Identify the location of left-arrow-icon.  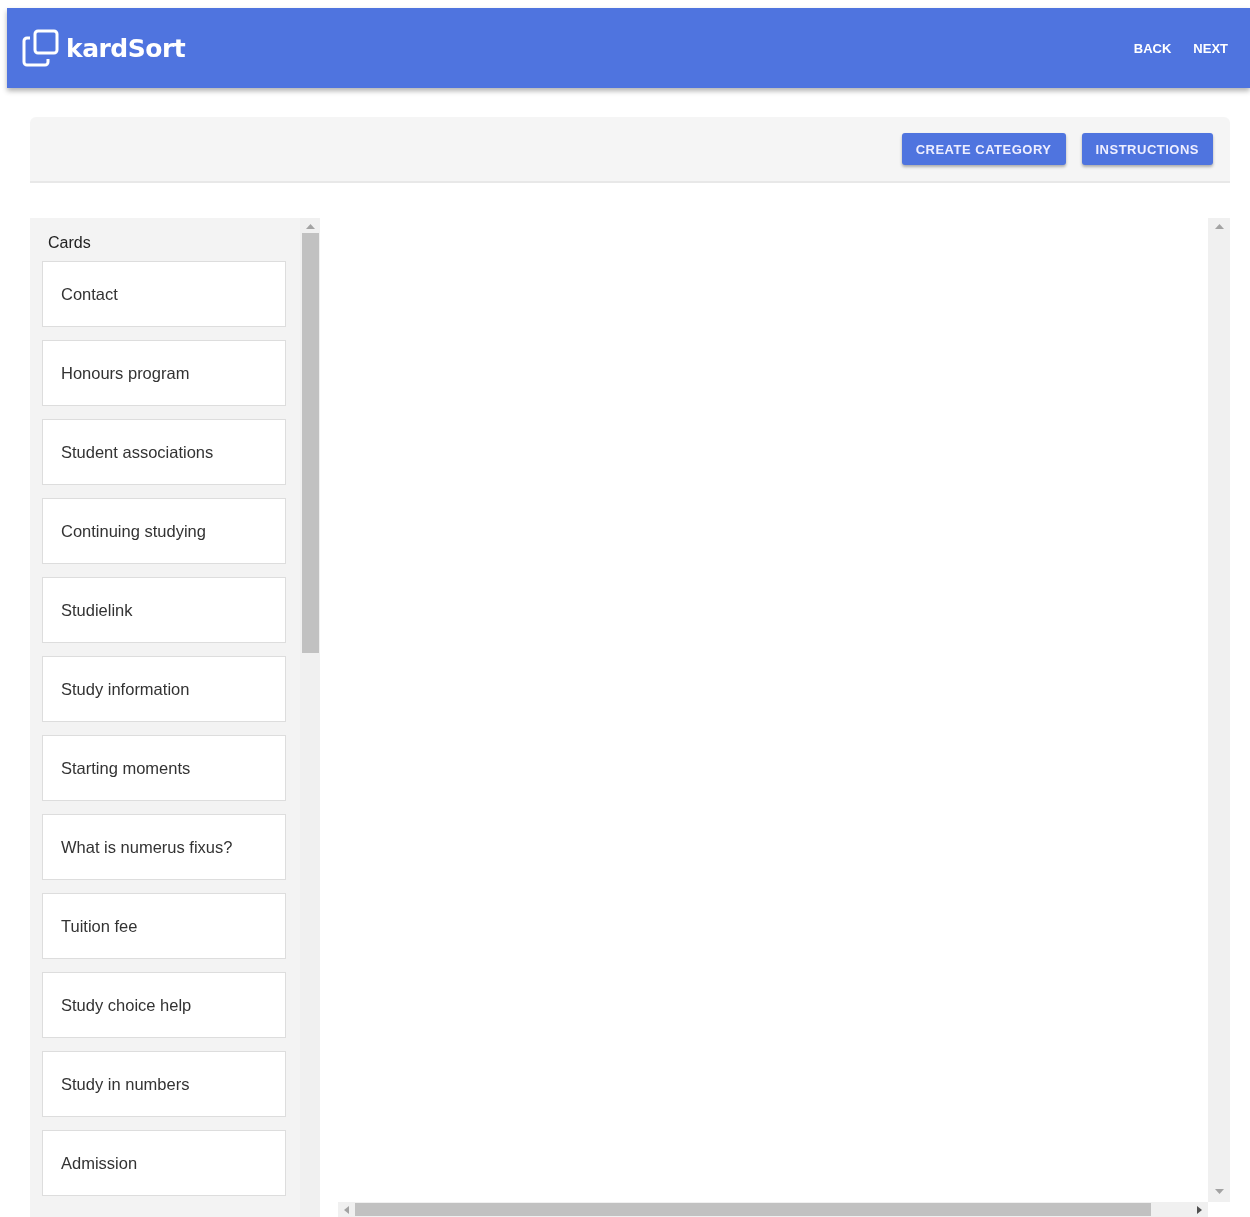
(346, 1209).